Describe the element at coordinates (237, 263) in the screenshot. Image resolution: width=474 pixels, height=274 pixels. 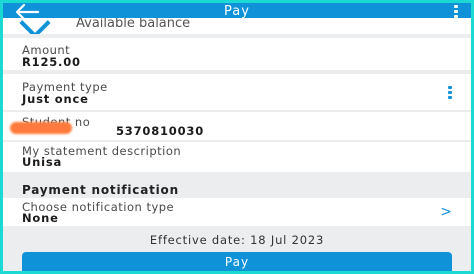
I see `pay-button: Pay` at that location.